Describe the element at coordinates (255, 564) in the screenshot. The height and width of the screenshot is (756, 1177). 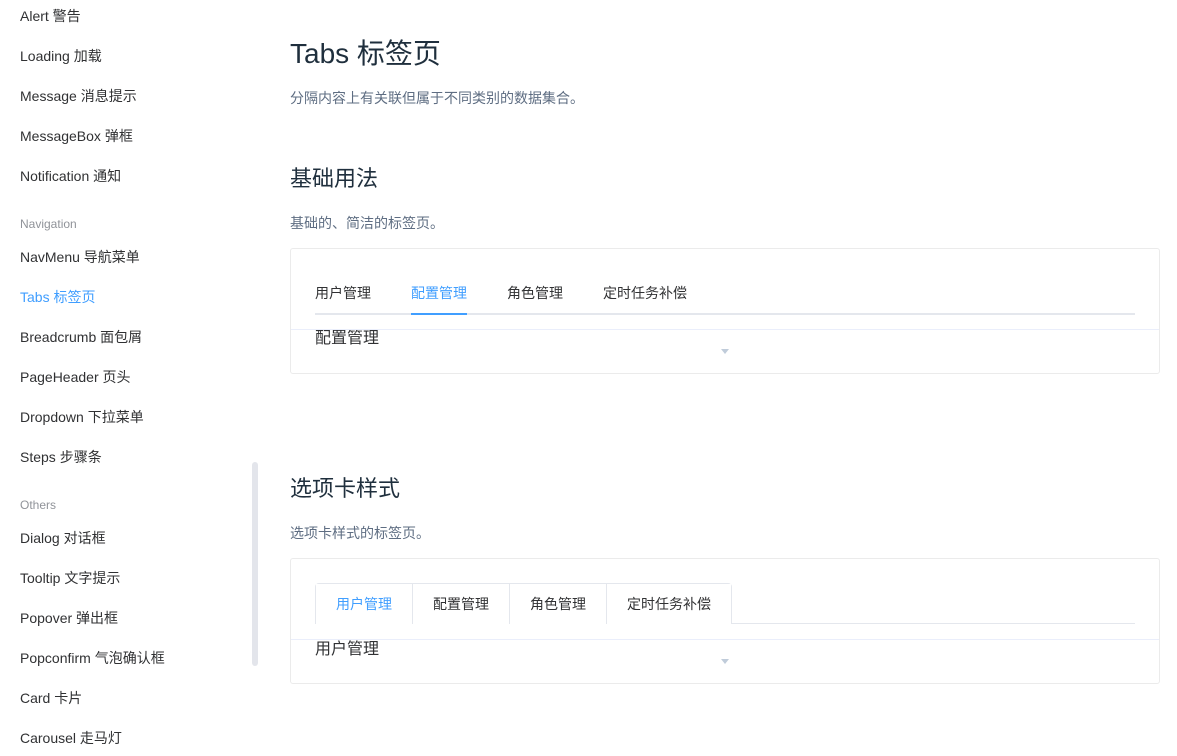
I see `sidebar-scrollbar` at that location.